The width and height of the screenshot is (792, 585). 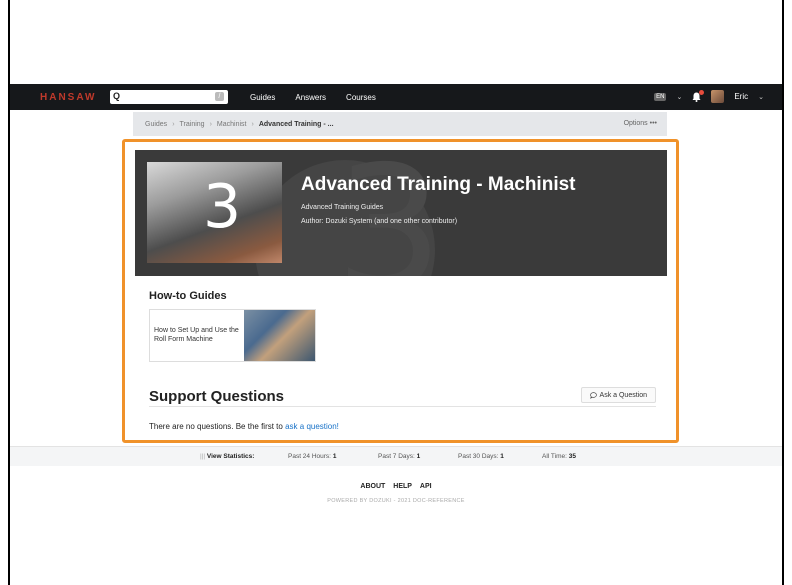 What do you see at coordinates (312, 426) in the screenshot?
I see `ask-question-link: ask a question!` at bounding box center [312, 426].